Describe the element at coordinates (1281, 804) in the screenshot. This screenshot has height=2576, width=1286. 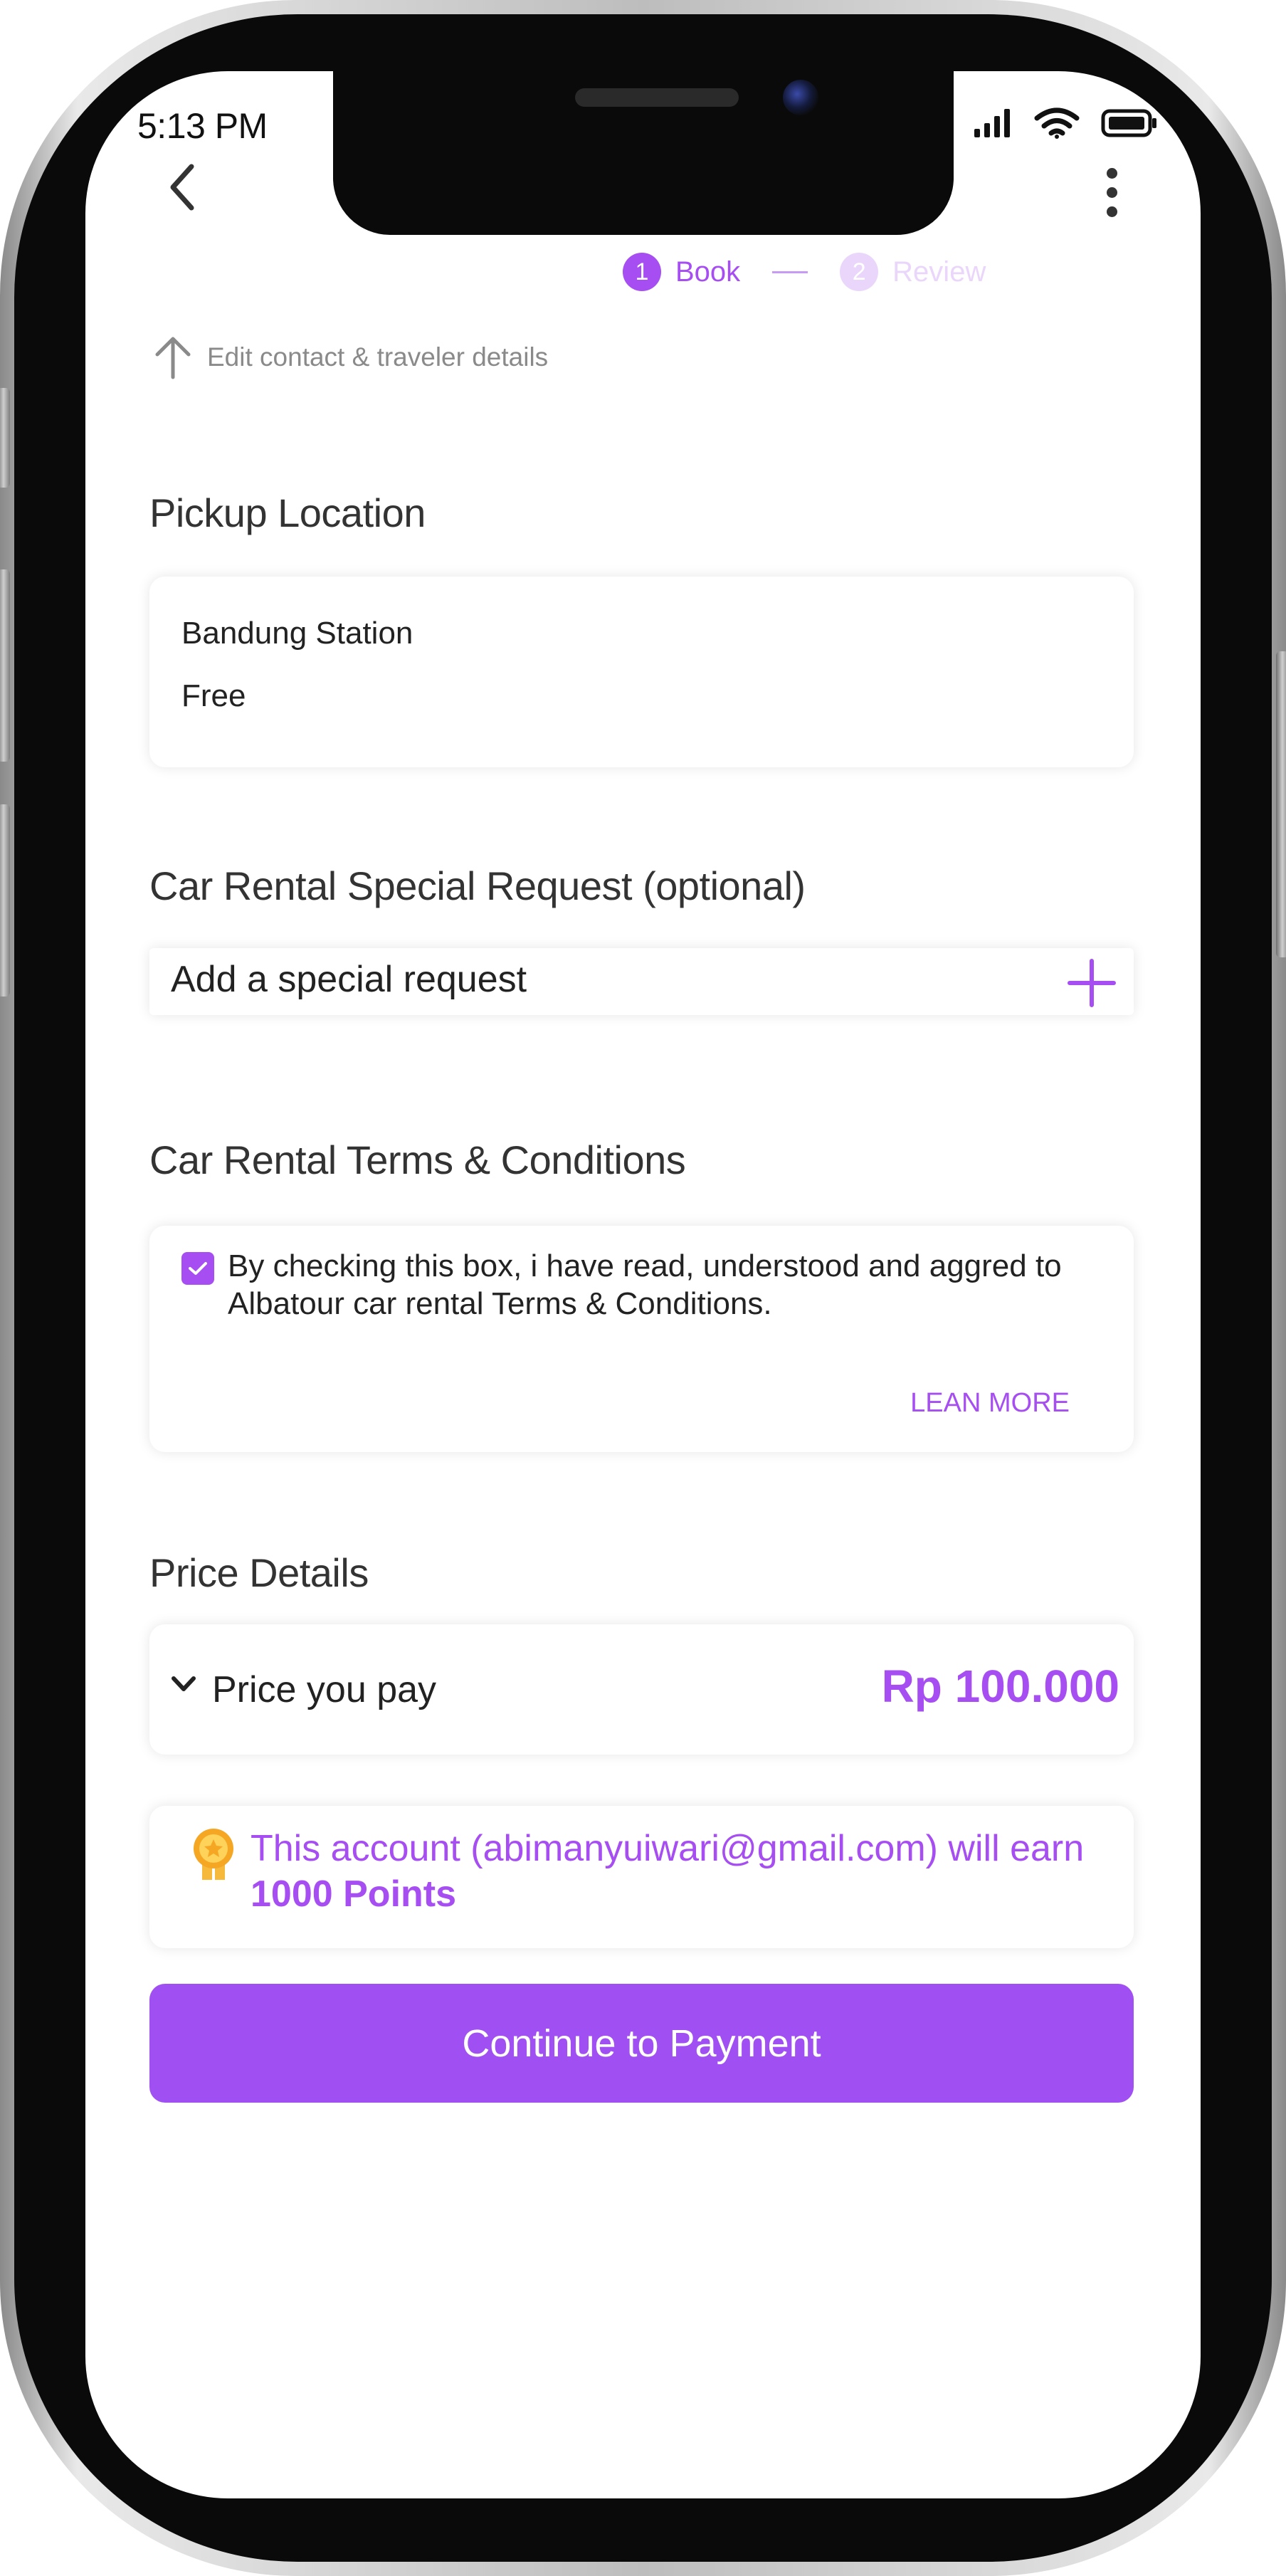
I see `power-button` at that location.